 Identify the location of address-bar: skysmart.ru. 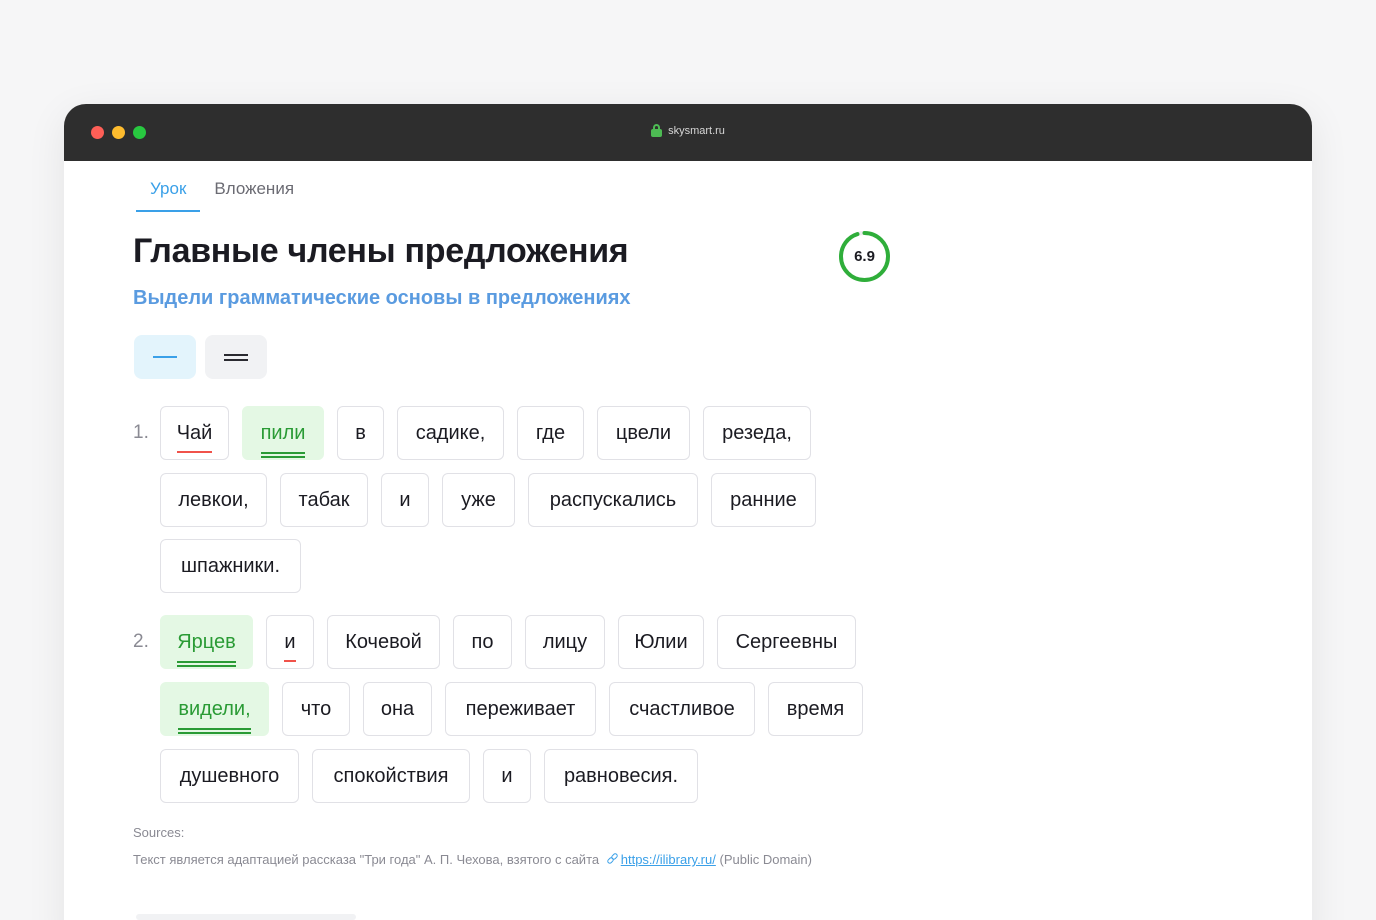
(688, 130).